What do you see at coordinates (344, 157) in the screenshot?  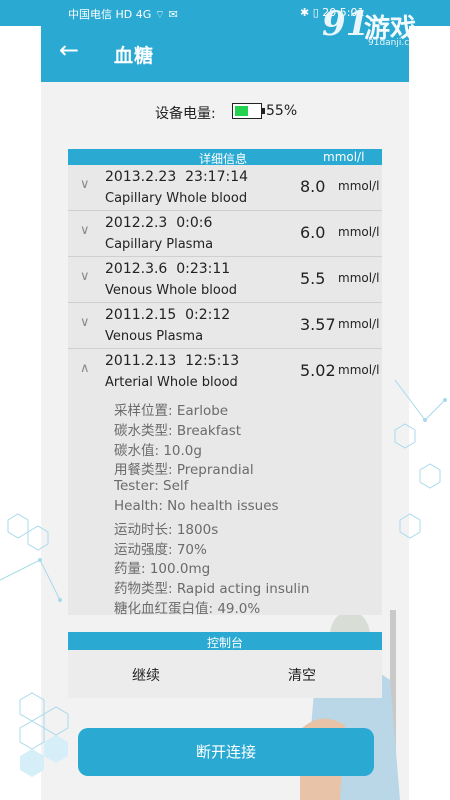 I see `records-header-unit: mmol/l` at bounding box center [344, 157].